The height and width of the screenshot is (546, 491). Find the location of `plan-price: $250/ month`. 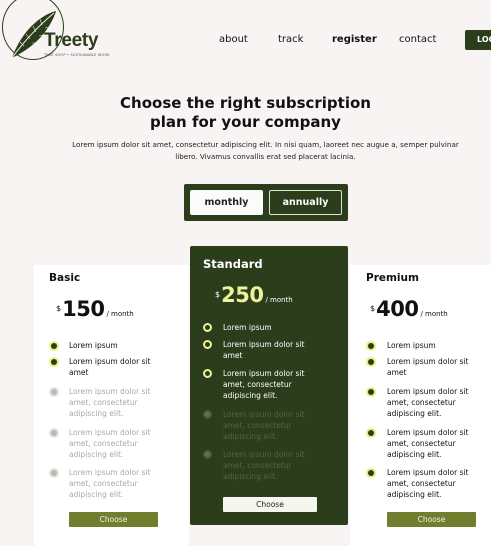

plan-price: $250/ month is located at coordinates (254, 295).